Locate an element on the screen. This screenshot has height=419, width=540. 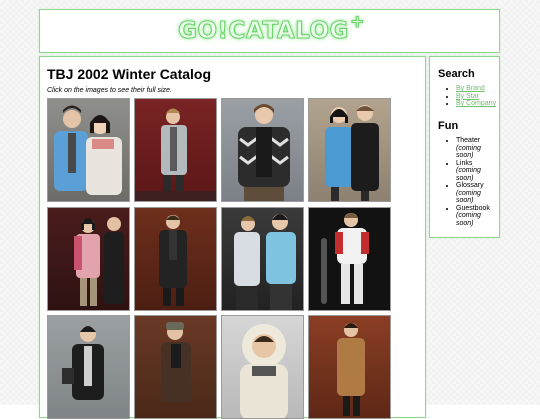
search-links-list: By Brand By Star By Company is located at coordinates (463, 96).